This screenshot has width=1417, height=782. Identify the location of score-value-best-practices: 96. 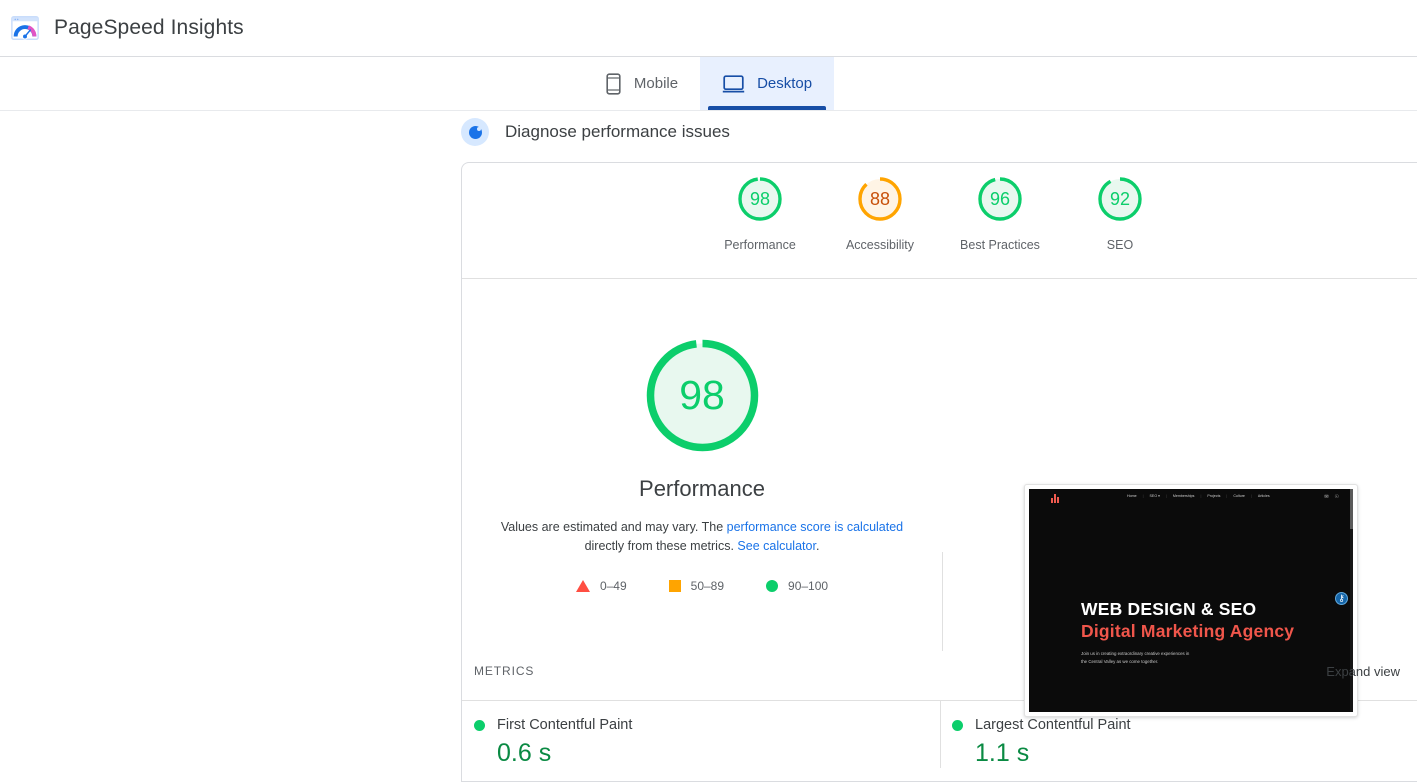
(1000, 199).